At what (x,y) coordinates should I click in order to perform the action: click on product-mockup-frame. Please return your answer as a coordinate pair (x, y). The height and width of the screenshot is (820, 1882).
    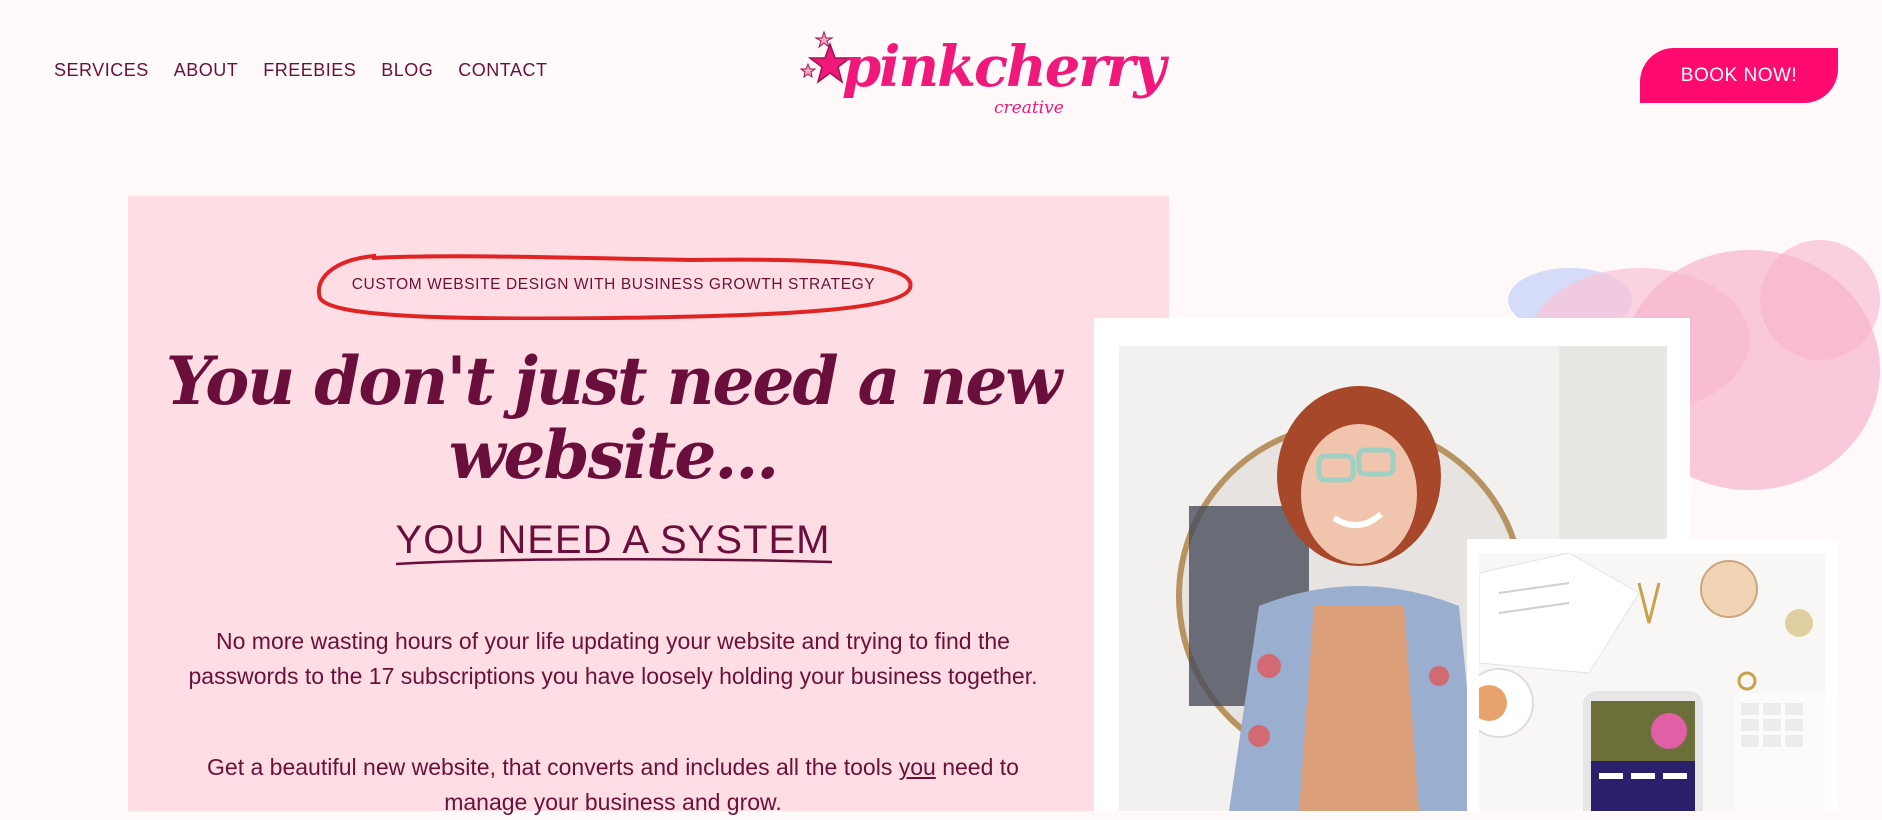
    Looking at the image, I should click on (1652, 675).